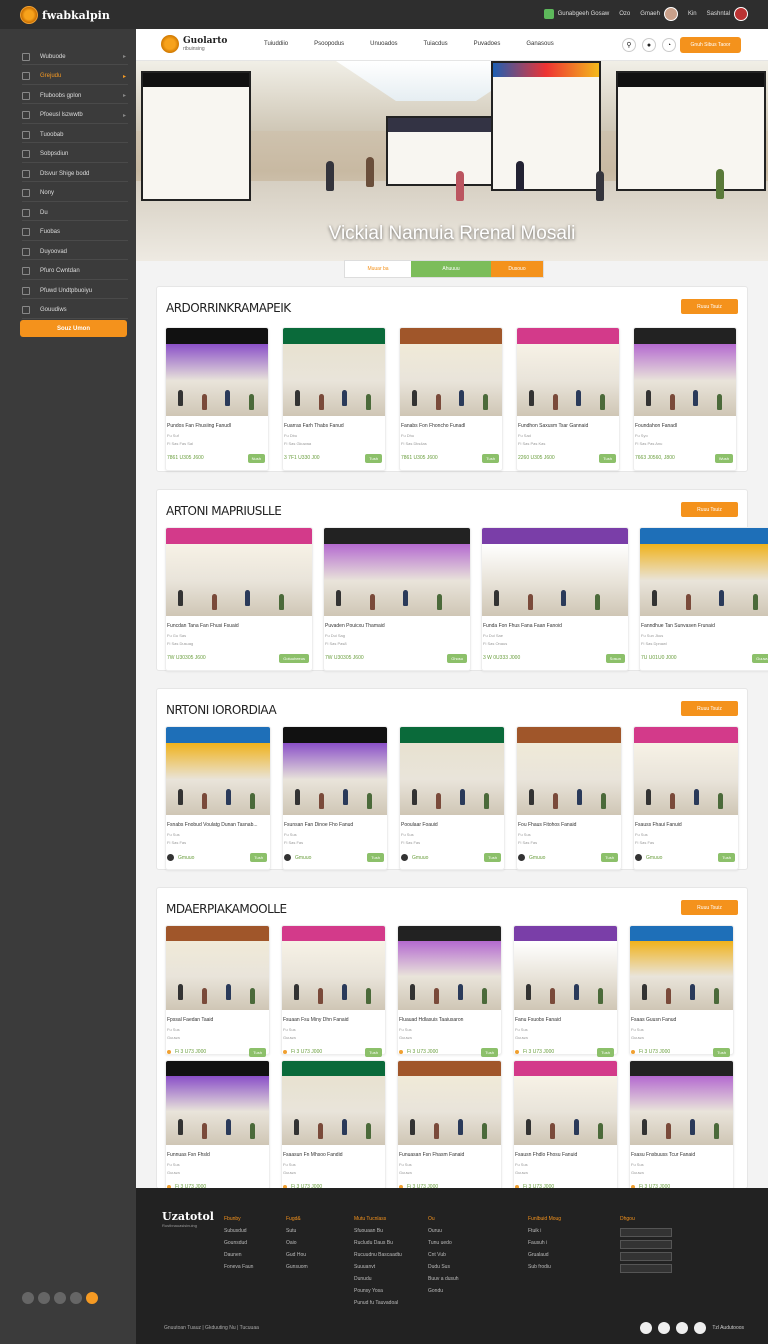  I want to click on footer-link: Tunu uedo, so click(443, 1243).